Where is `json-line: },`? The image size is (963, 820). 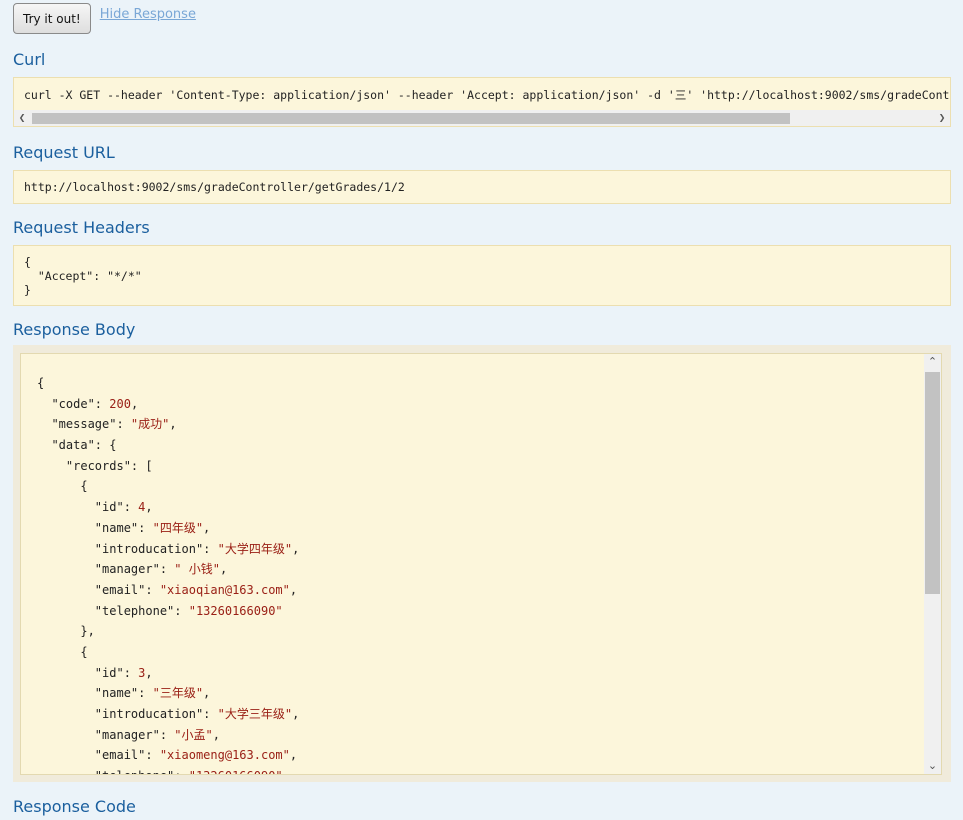
json-line: }, is located at coordinates (168, 631).